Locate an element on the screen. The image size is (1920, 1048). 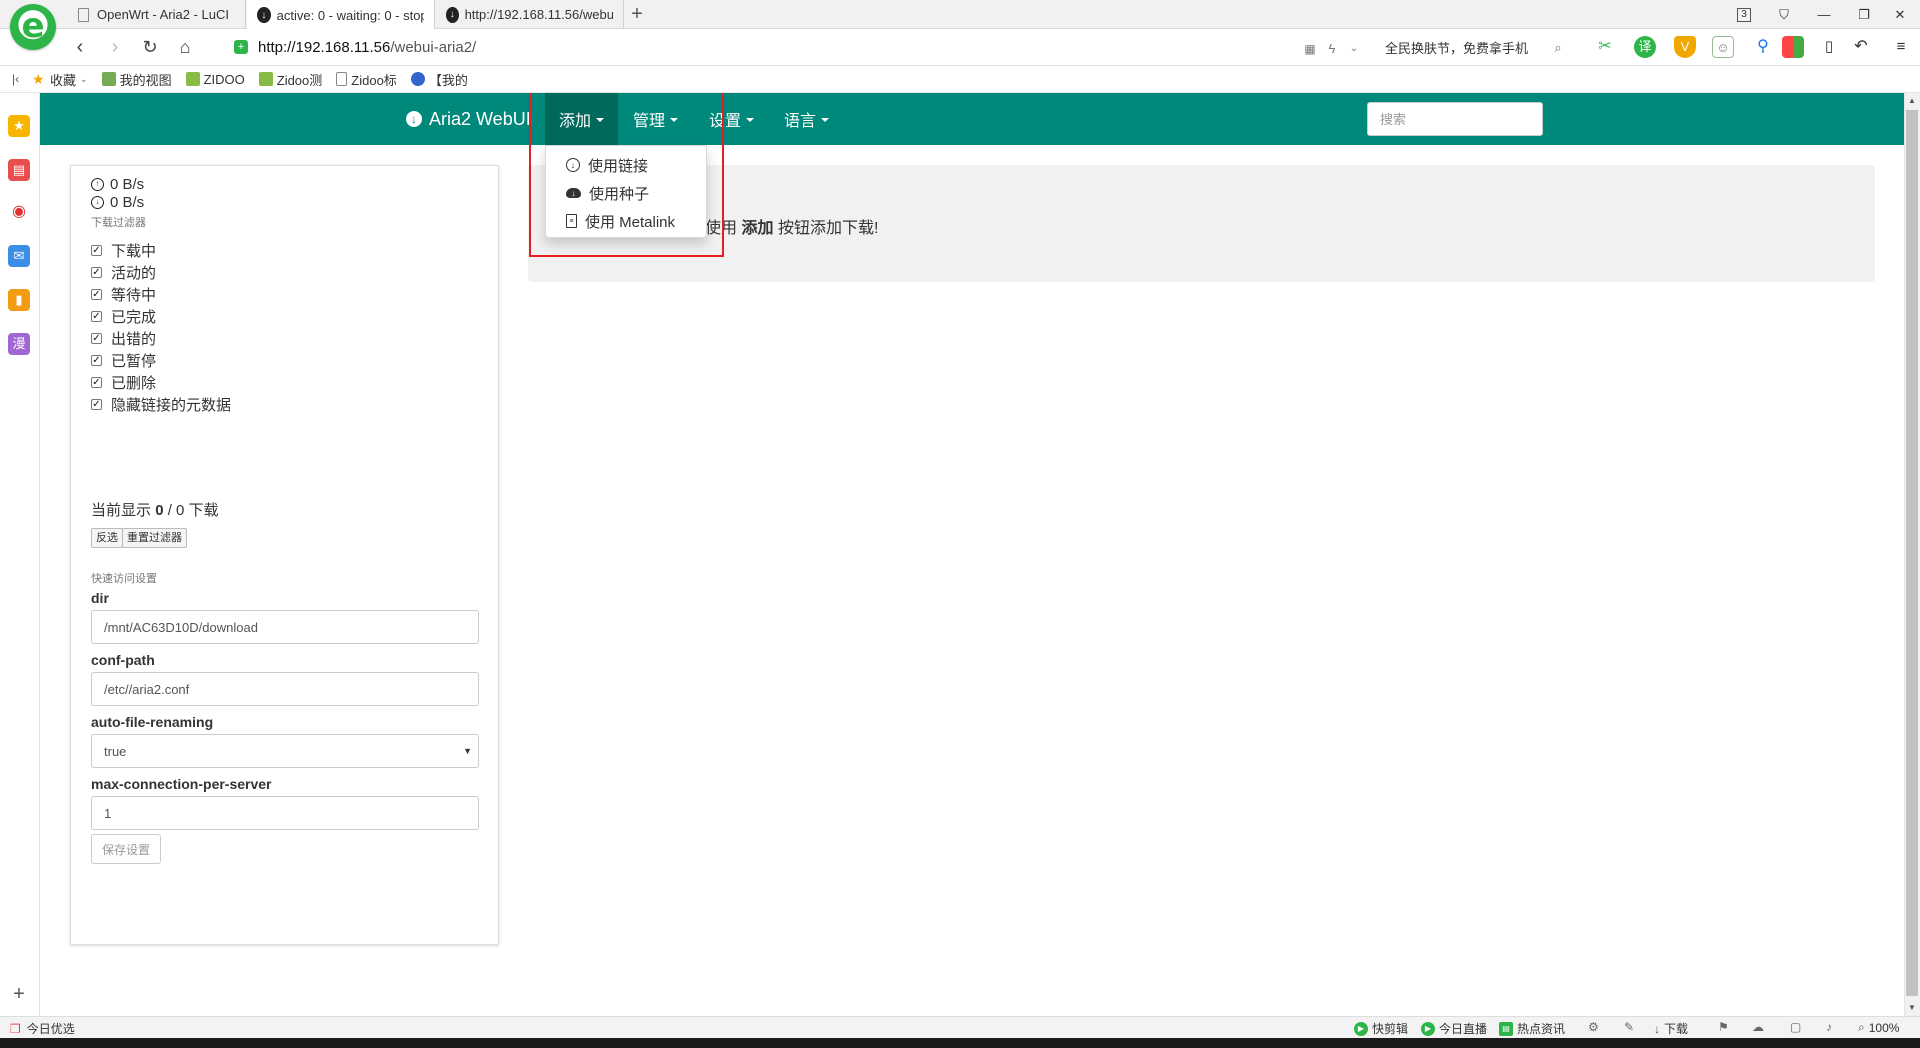
bookmark-item: ZIDOO is located at coordinates (215, 79).